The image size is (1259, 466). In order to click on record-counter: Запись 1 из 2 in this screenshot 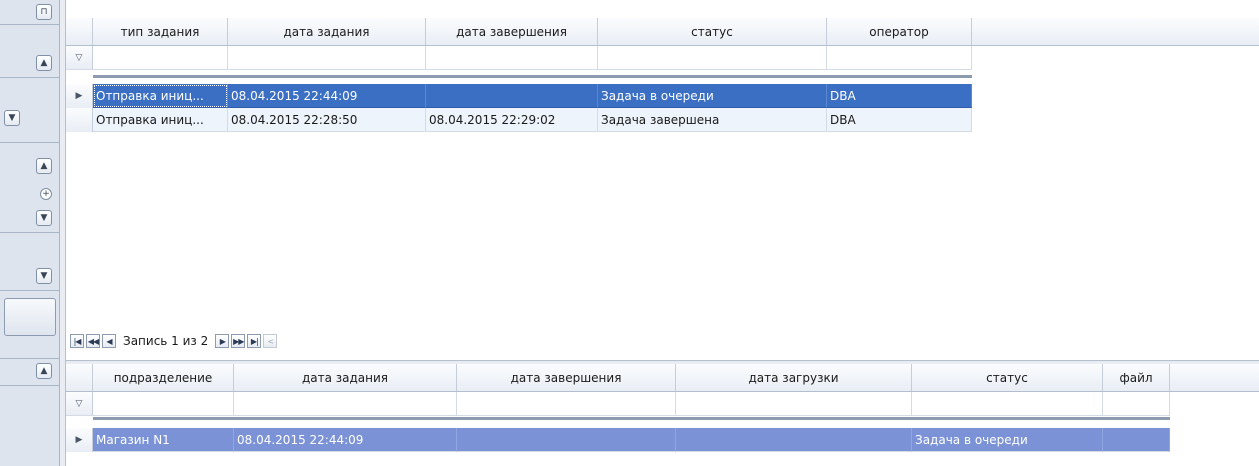, I will do `click(166, 341)`.